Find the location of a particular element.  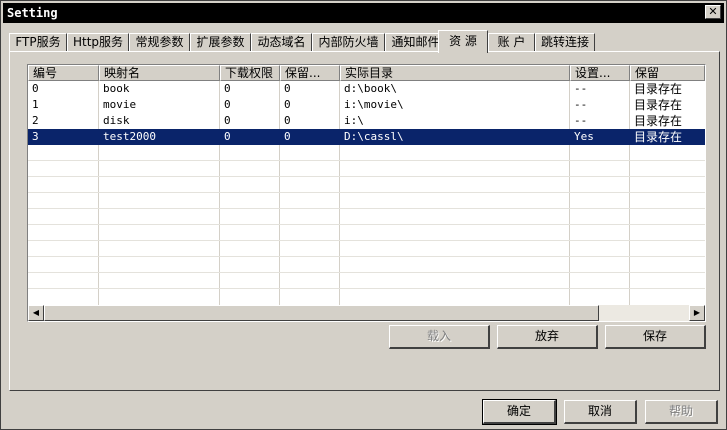

arrow-left-icon: ◀ is located at coordinates (36, 312).